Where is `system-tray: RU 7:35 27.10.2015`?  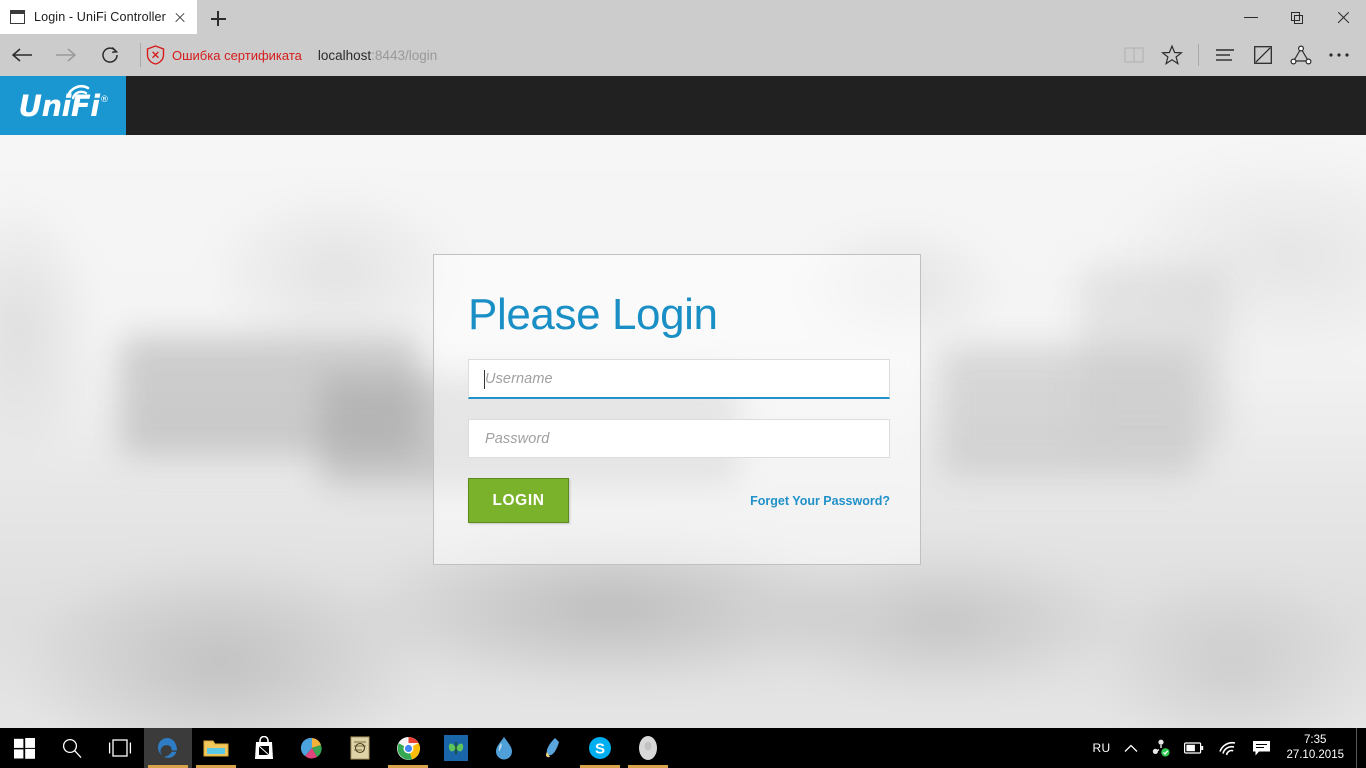 system-tray: RU 7:35 27.10.2015 is located at coordinates (1226, 748).